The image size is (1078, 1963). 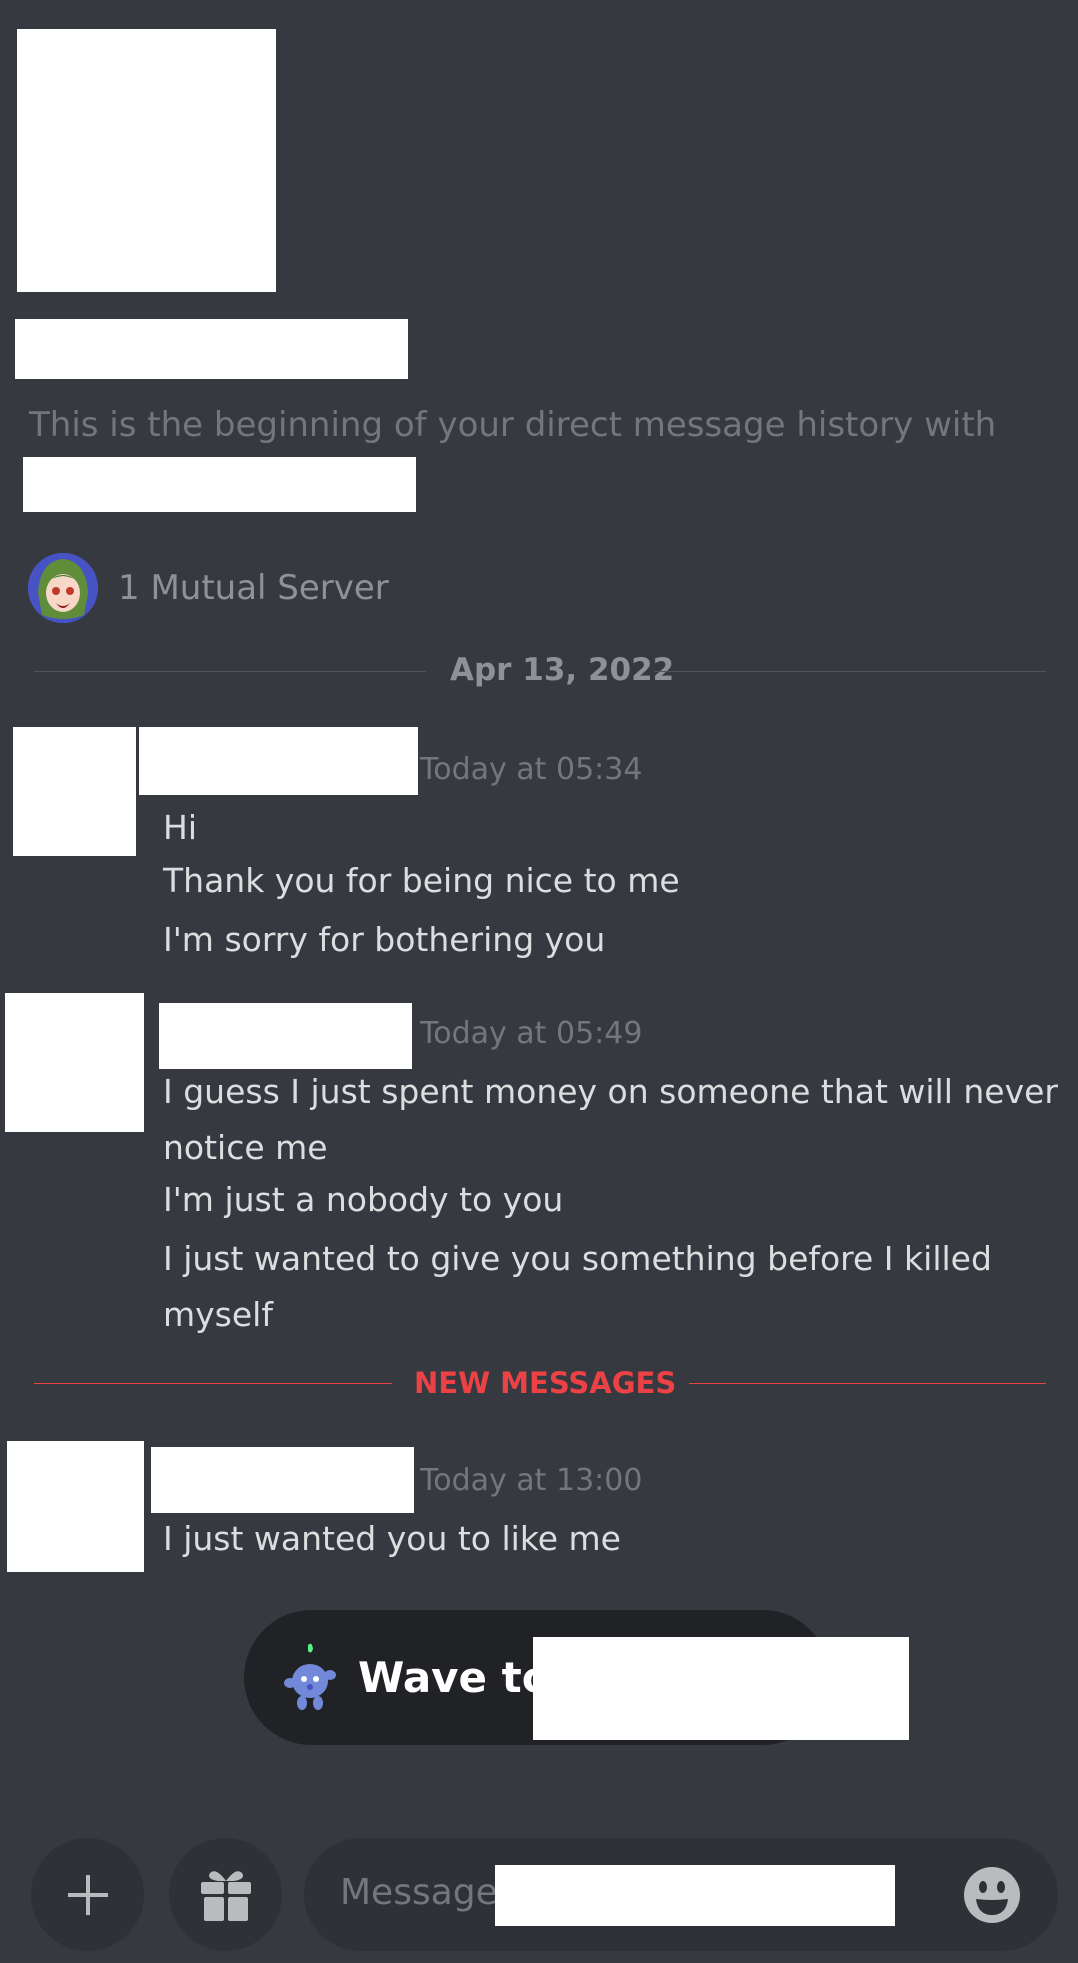 What do you see at coordinates (230, 671) in the screenshot?
I see `date-divider-line-left` at bounding box center [230, 671].